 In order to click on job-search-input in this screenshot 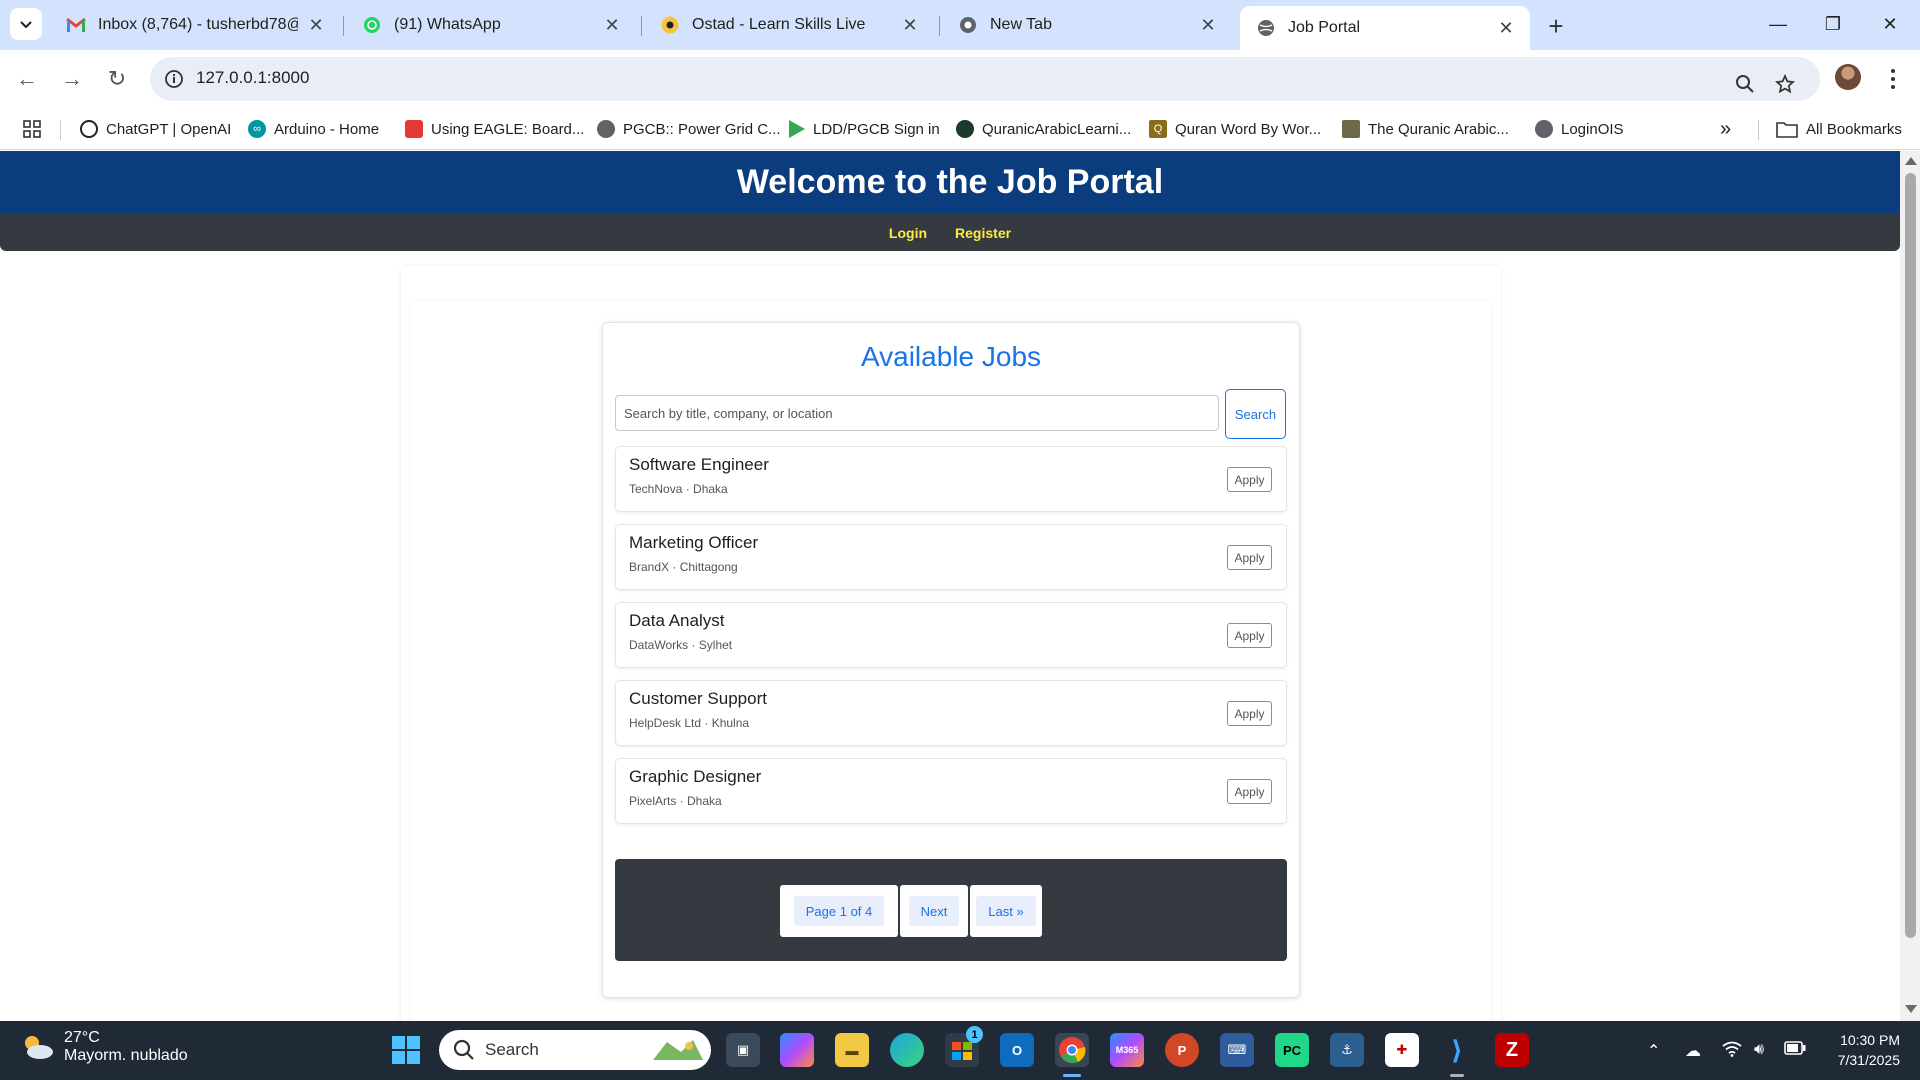, I will do `click(917, 413)`.